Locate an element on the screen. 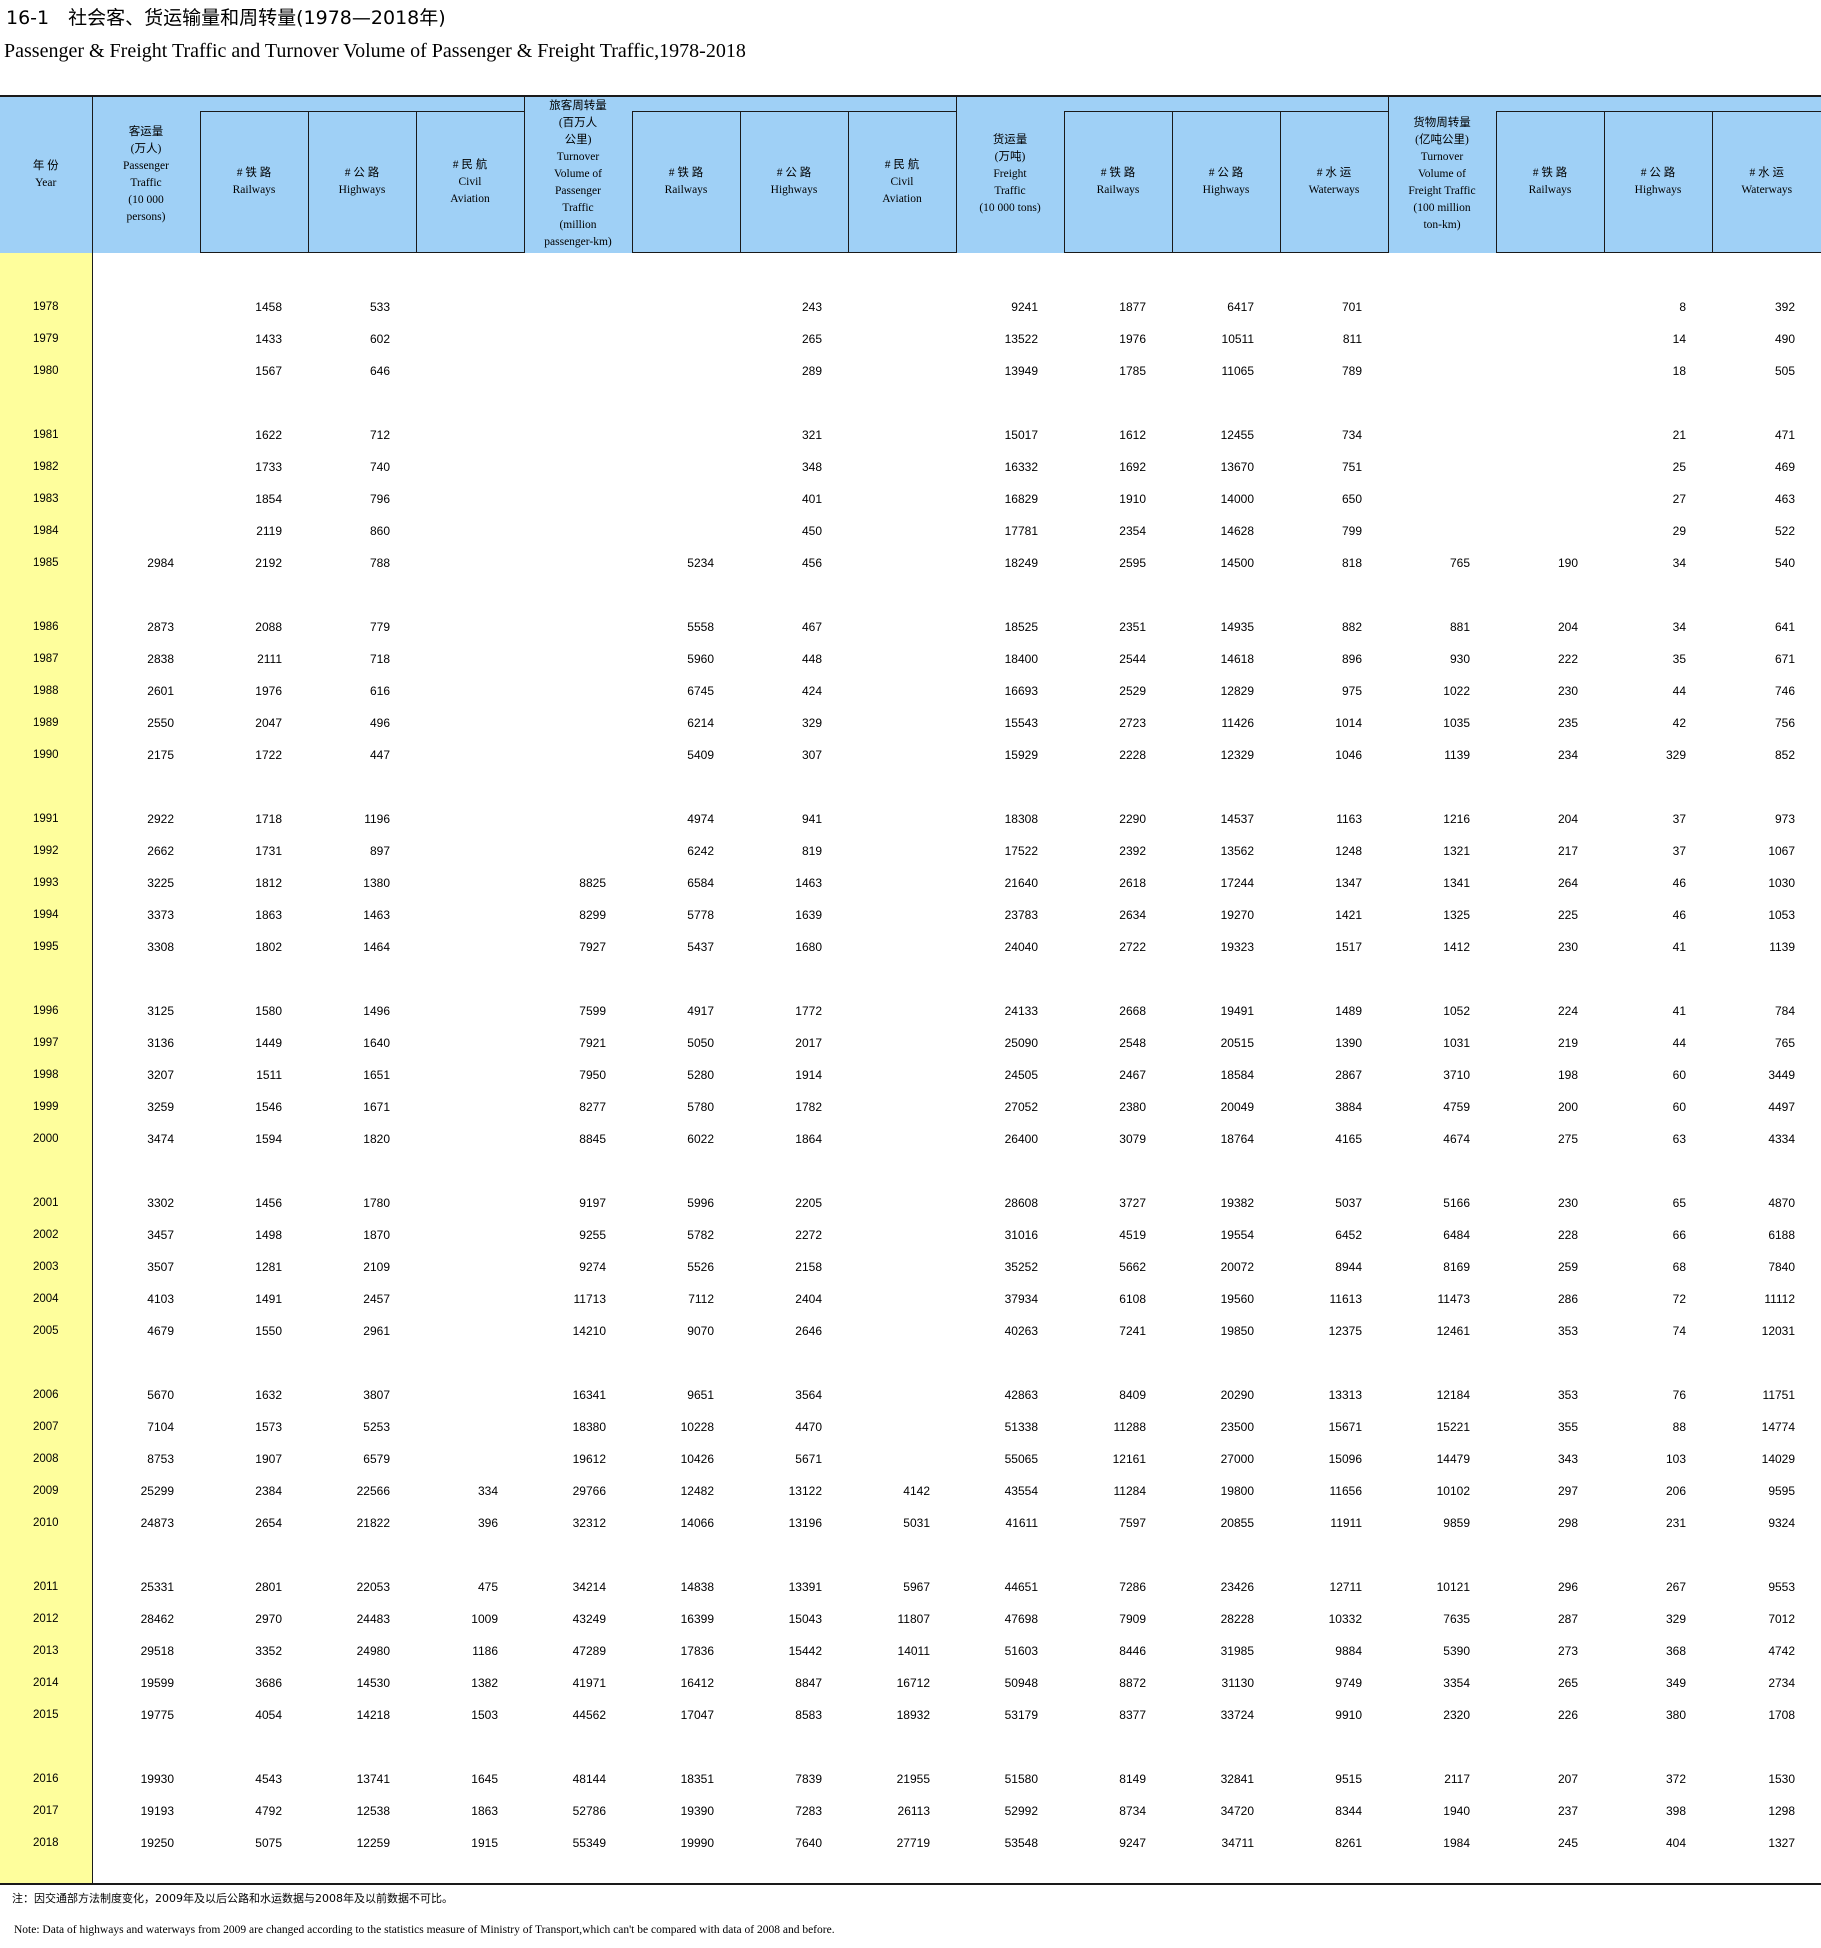 This screenshot has width=1821, height=1948. value-cell: 25 is located at coordinates (1679, 467).